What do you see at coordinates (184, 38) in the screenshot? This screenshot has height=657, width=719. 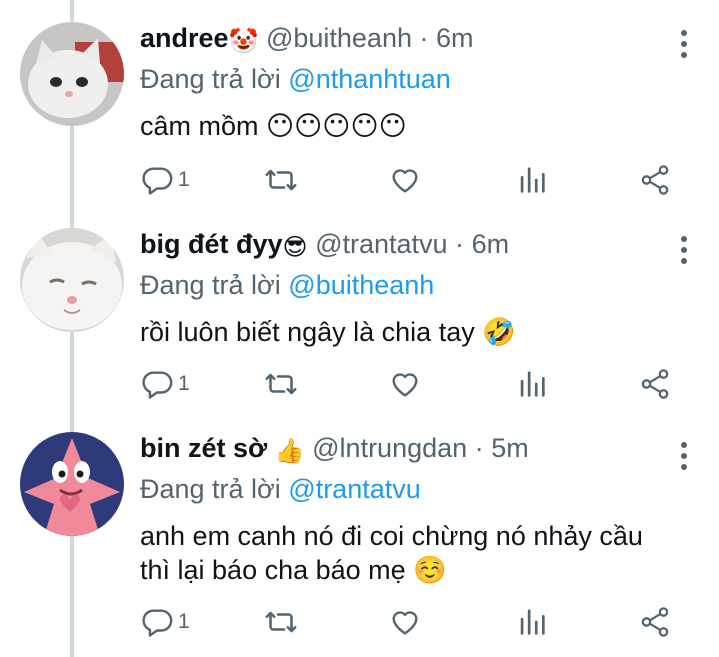 I see `display-name: andree` at bounding box center [184, 38].